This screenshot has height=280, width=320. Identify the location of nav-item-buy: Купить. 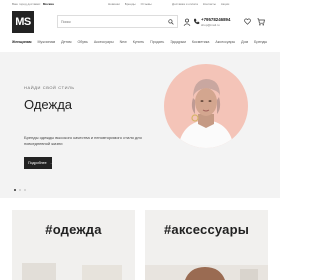
(138, 43).